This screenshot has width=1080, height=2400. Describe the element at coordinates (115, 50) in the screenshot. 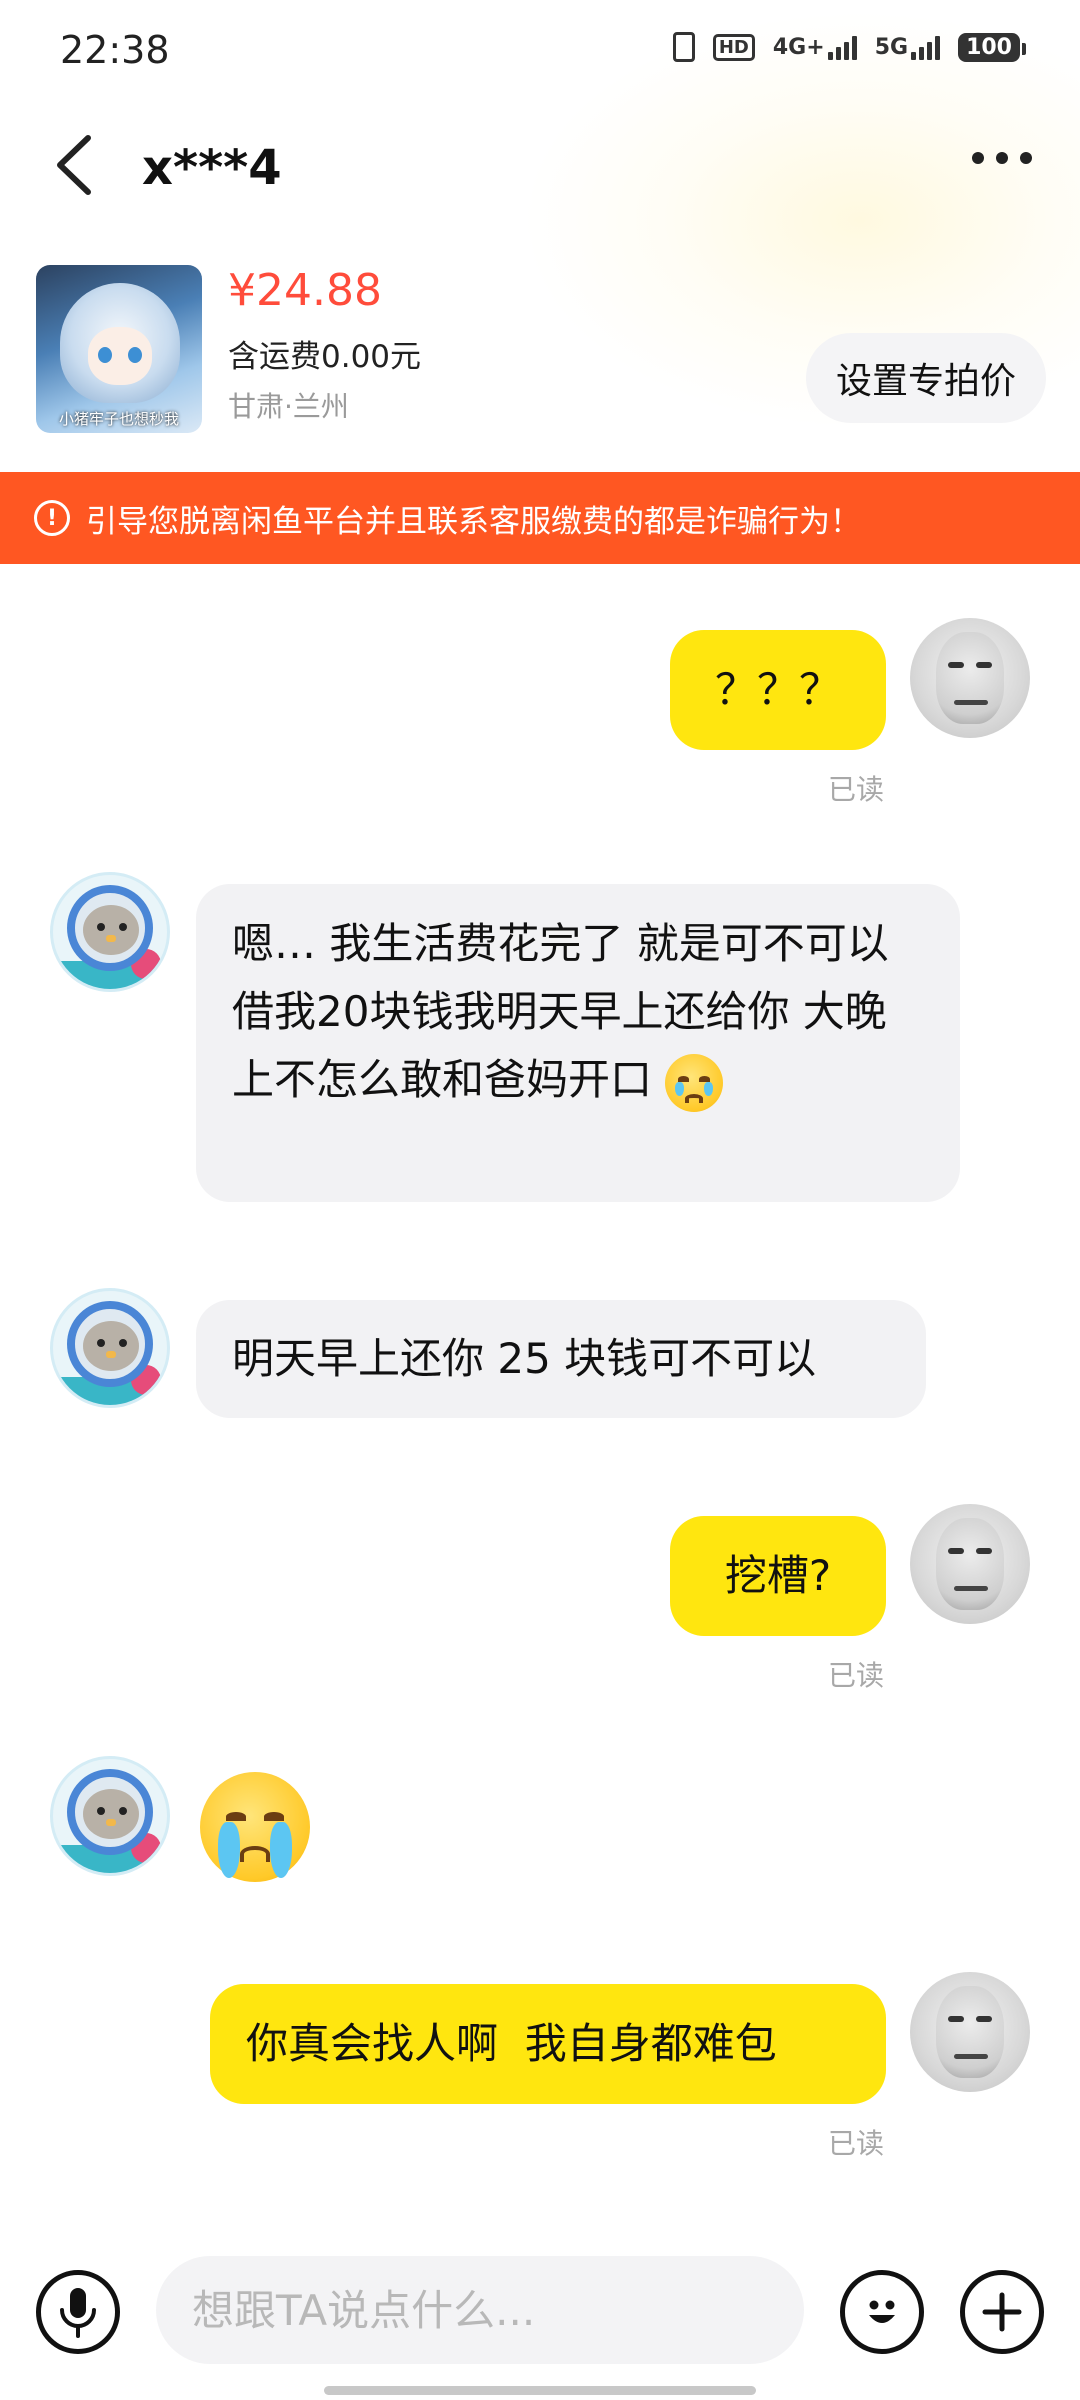

I see `status-time: 22:38` at that location.